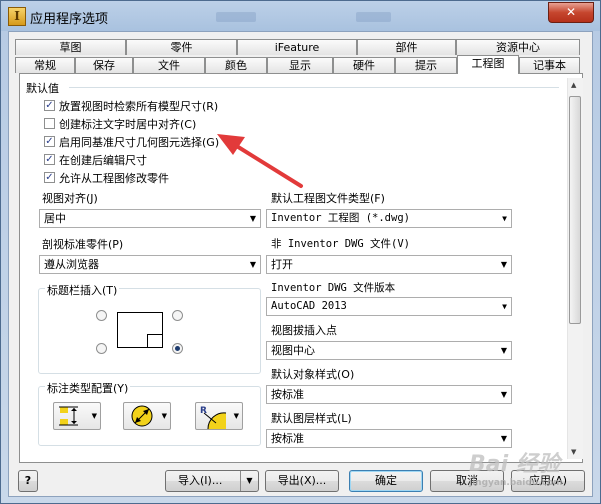  Describe the element at coordinates (300, 16) in the screenshot. I see `title-bar: I 应用程序选项 ✕` at that location.